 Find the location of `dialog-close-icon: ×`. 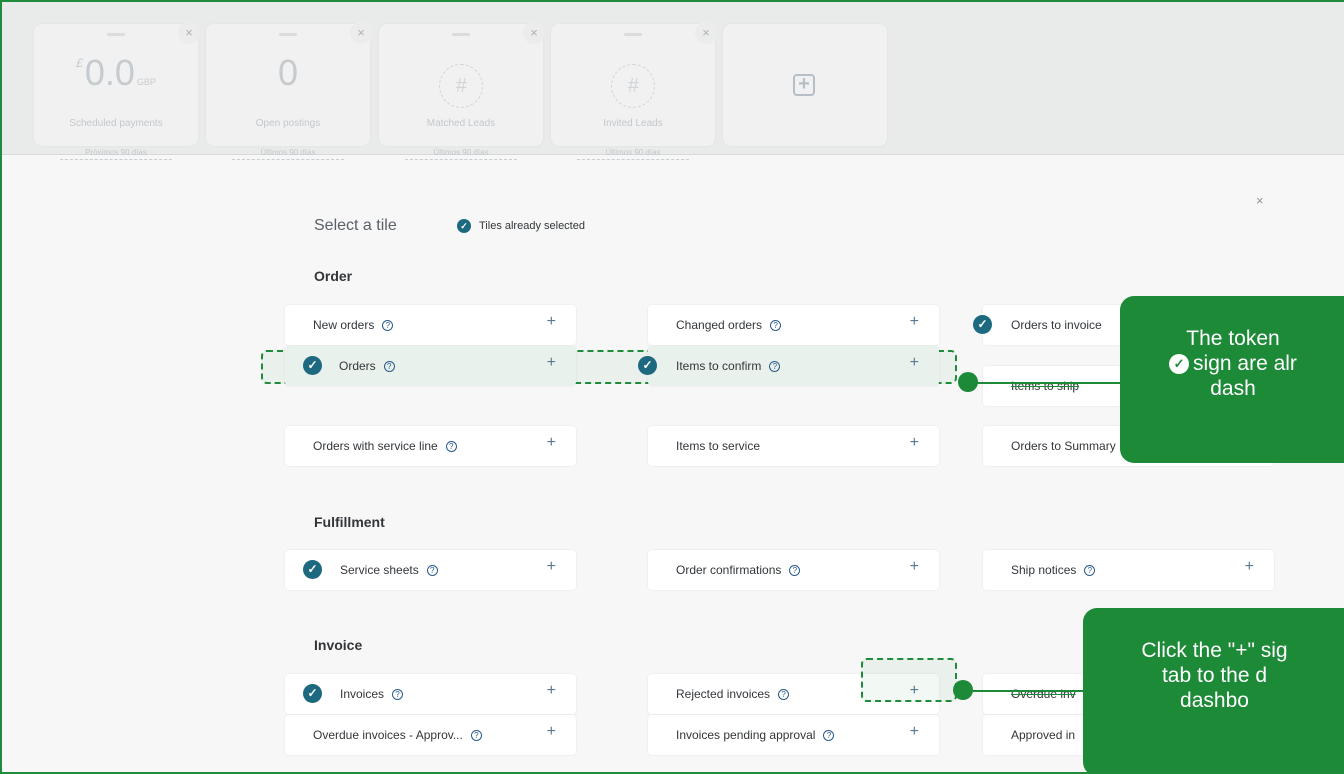

dialog-close-icon: × is located at coordinates (1260, 200).